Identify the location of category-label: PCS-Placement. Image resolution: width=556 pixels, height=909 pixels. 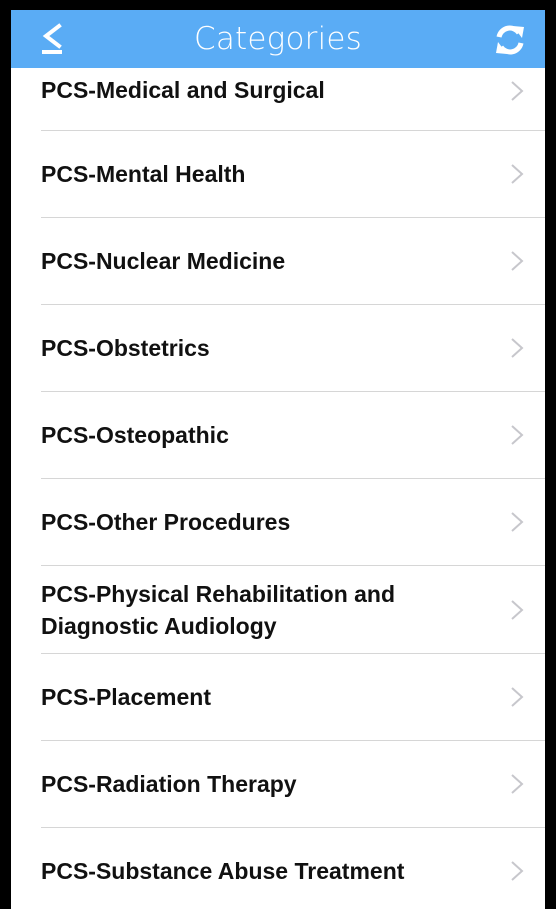
(126, 697).